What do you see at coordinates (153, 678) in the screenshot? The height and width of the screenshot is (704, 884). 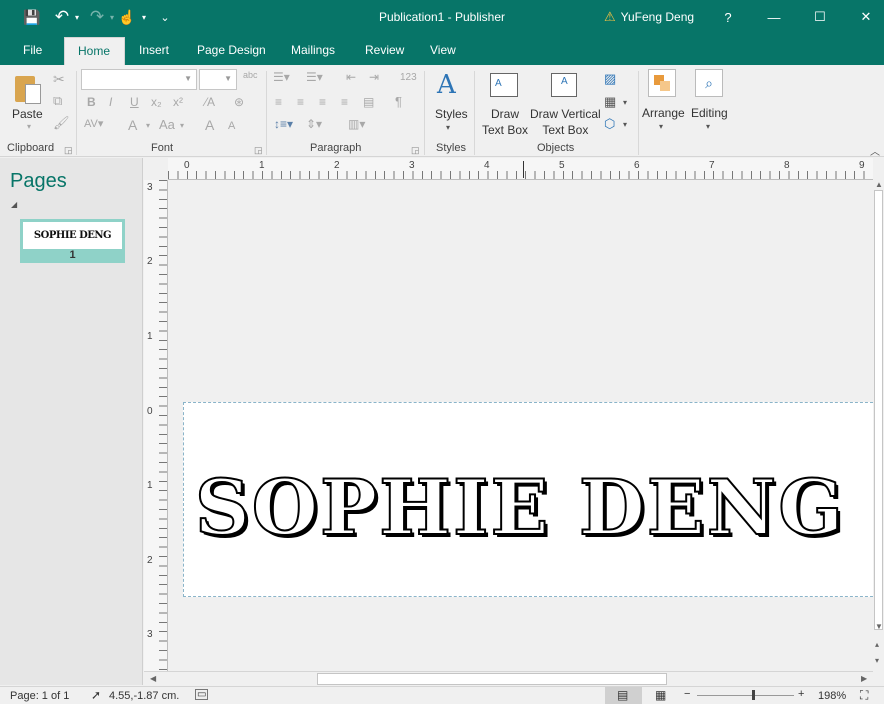 I see `scroll-left-icon: ◀` at bounding box center [153, 678].